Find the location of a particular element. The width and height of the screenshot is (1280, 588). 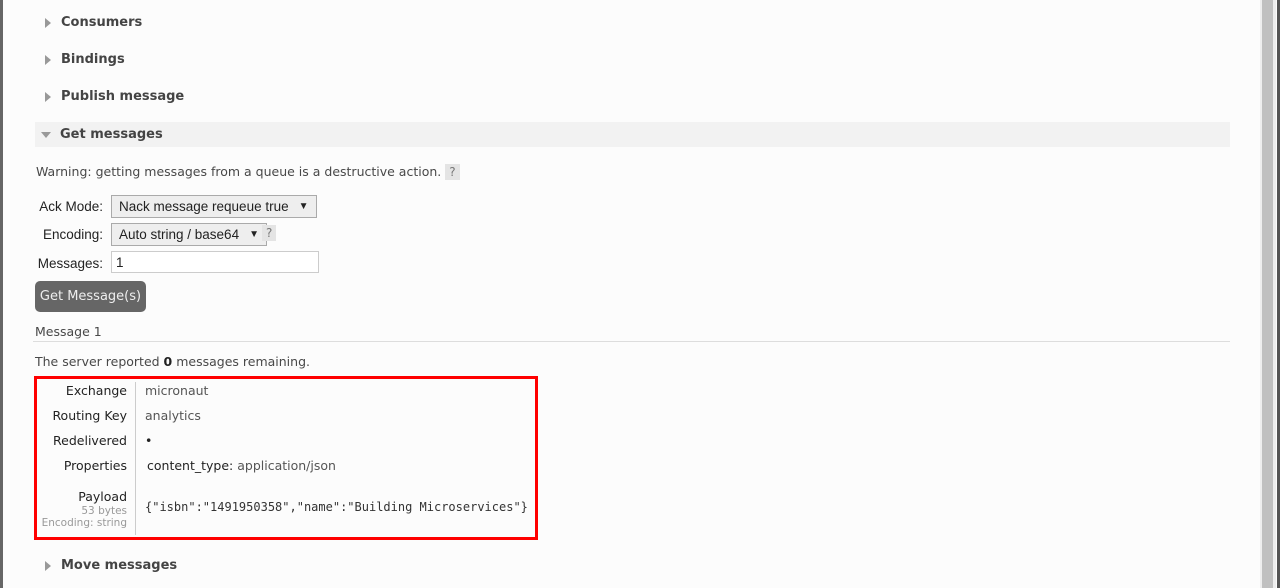

property-key: content_type: is located at coordinates (190, 465).